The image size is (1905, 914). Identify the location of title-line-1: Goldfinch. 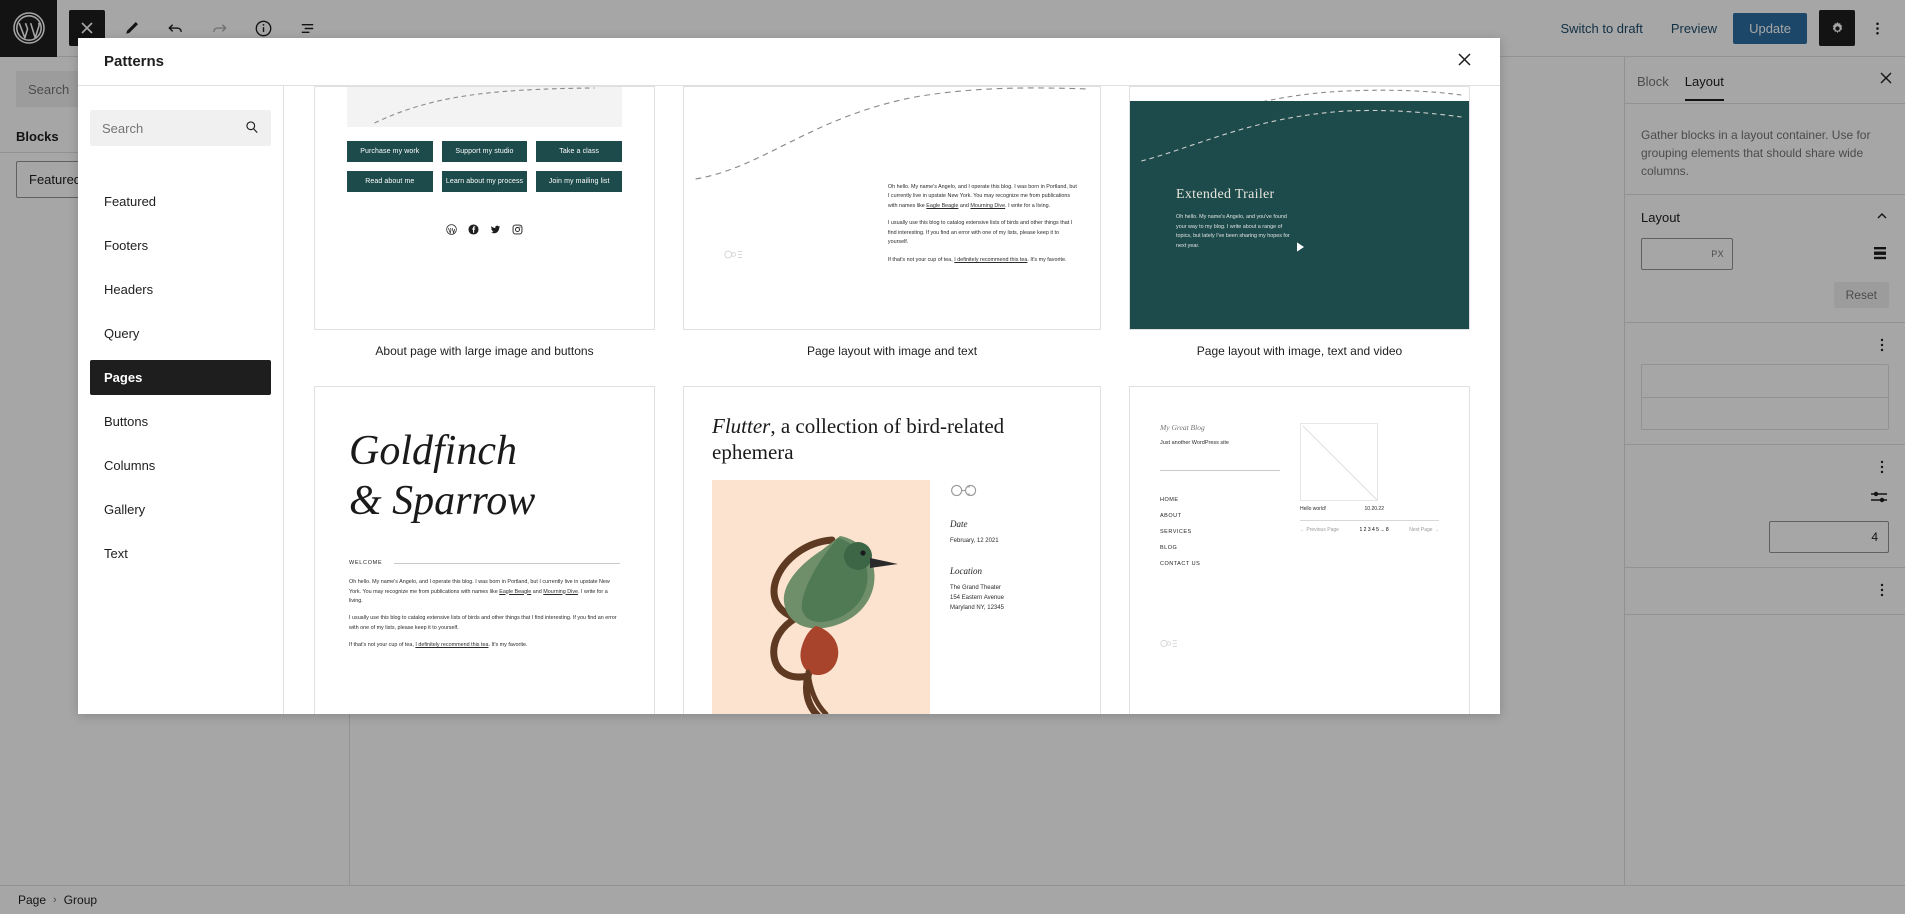
(433, 451).